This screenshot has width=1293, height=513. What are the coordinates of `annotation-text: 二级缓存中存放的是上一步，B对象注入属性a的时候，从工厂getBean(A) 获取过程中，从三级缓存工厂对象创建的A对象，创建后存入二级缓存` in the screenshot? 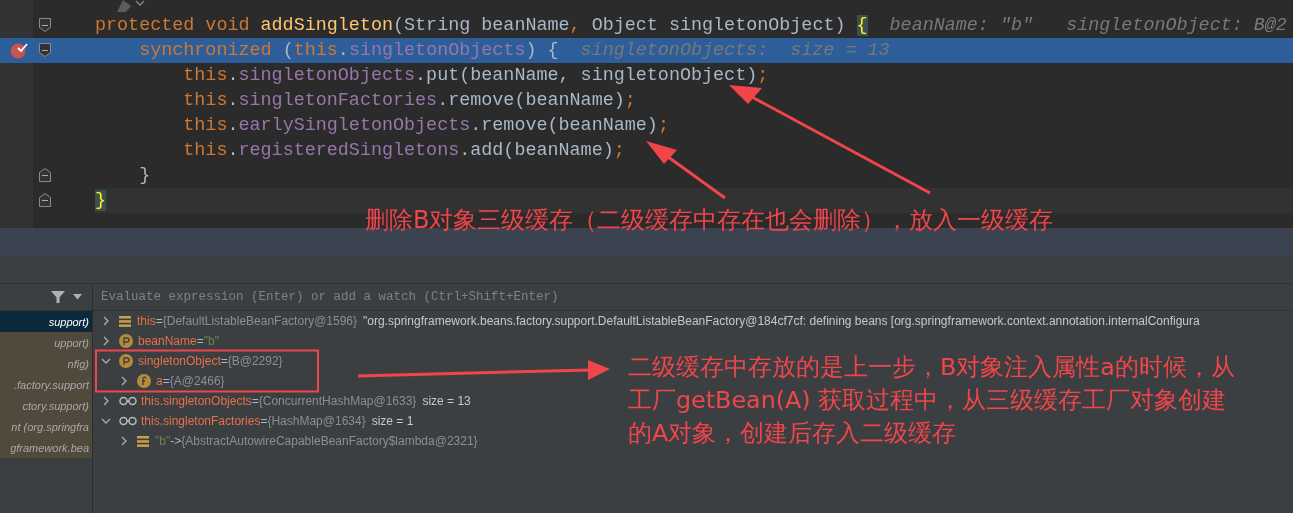 It's located at (932, 400).